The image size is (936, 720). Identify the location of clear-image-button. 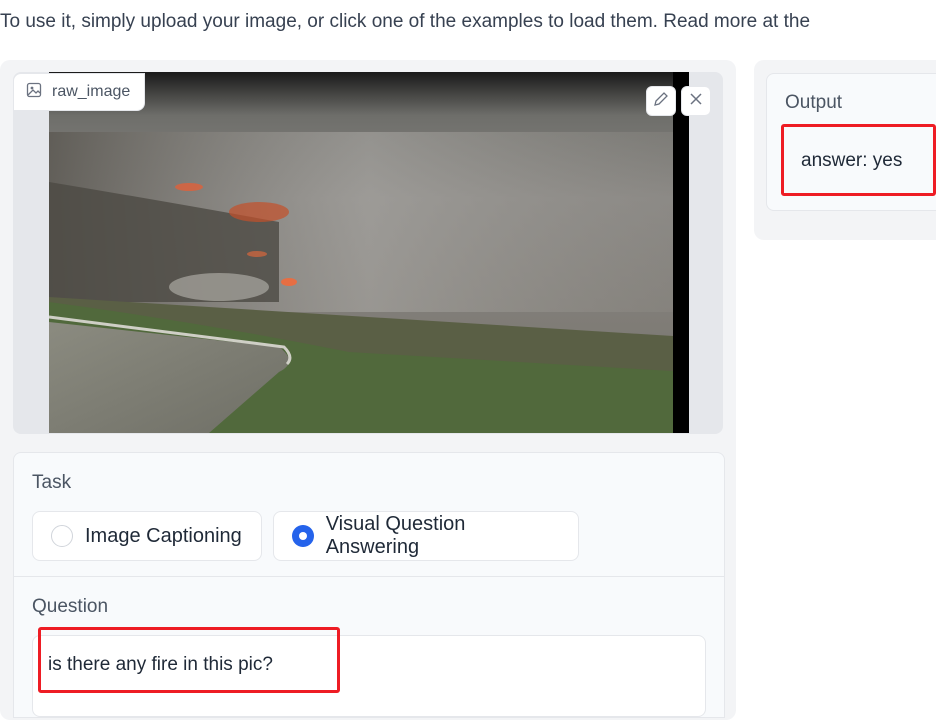
(696, 101).